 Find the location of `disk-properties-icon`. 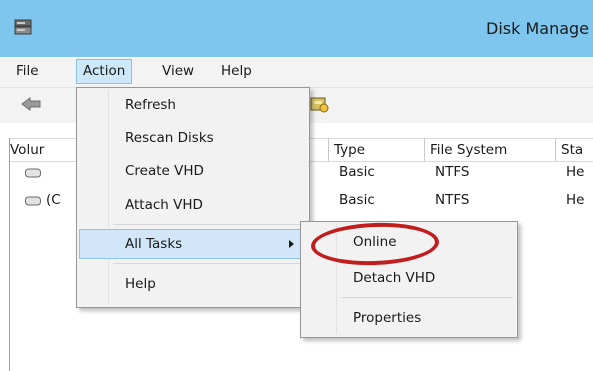

disk-properties-icon is located at coordinates (320, 105).